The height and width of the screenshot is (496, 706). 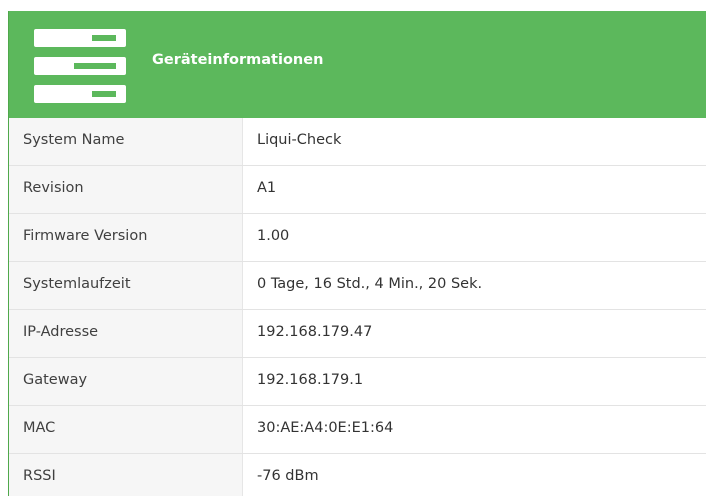 I want to click on label-cell: MAC, so click(x=126, y=429).